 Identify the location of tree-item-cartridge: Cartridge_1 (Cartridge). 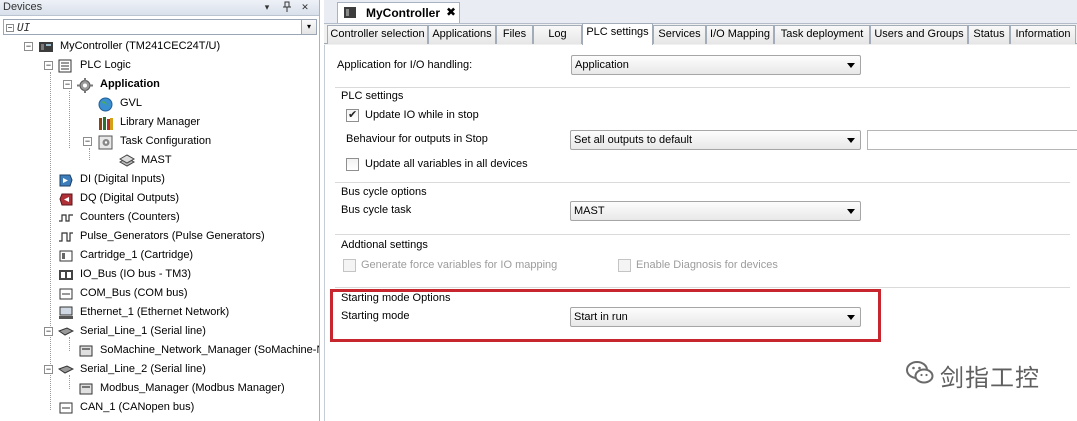
(188, 256).